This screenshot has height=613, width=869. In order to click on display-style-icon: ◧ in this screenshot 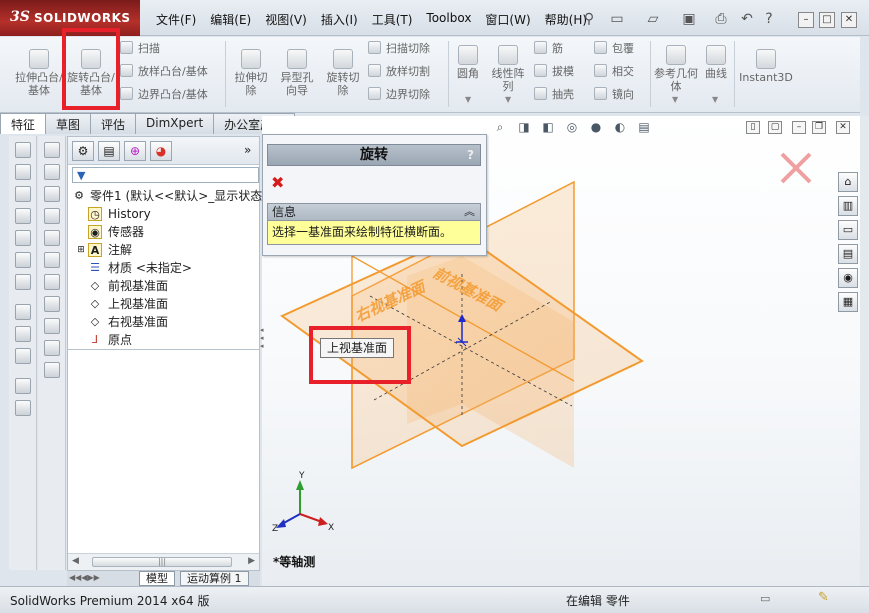, I will do `click(548, 127)`.